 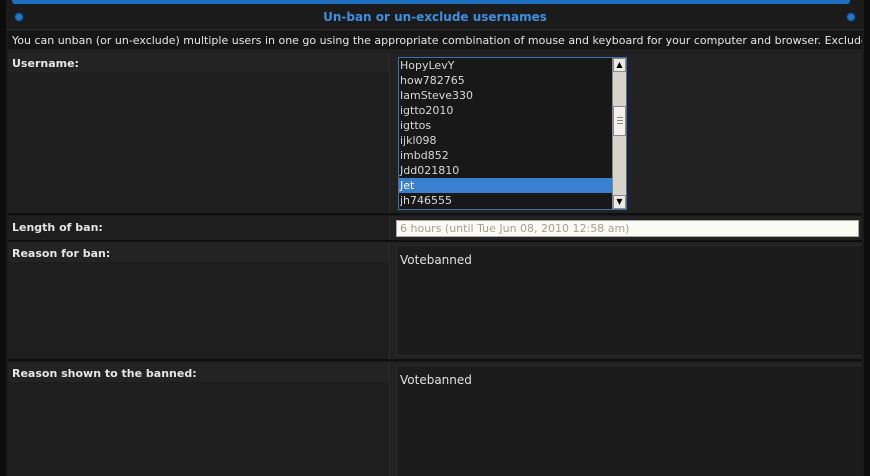 What do you see at coordinates (619, 202) in the screenshot?
I see `scroll-down-icon: ▼` at bounding box center [619, 202].